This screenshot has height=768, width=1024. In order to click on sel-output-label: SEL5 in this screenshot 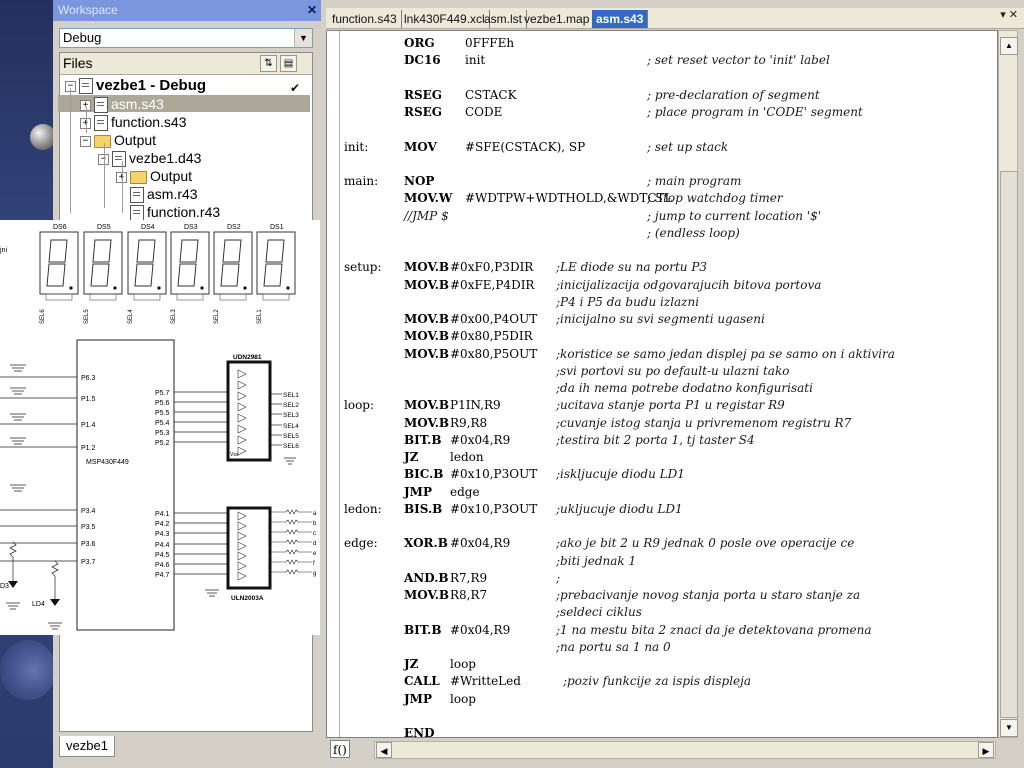, I will do `click(291, 436)`.